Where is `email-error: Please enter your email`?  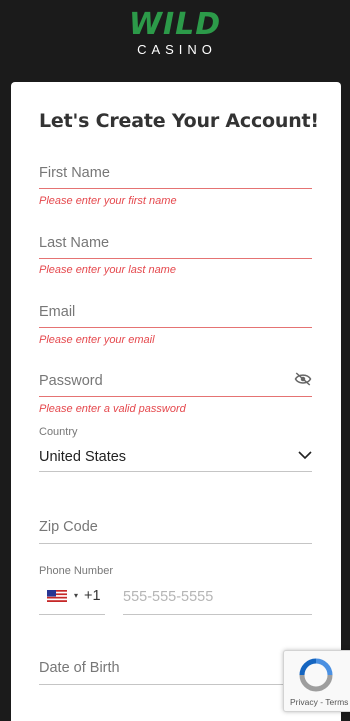 email-error: Please enter your email is located at coordinates (97, 340).